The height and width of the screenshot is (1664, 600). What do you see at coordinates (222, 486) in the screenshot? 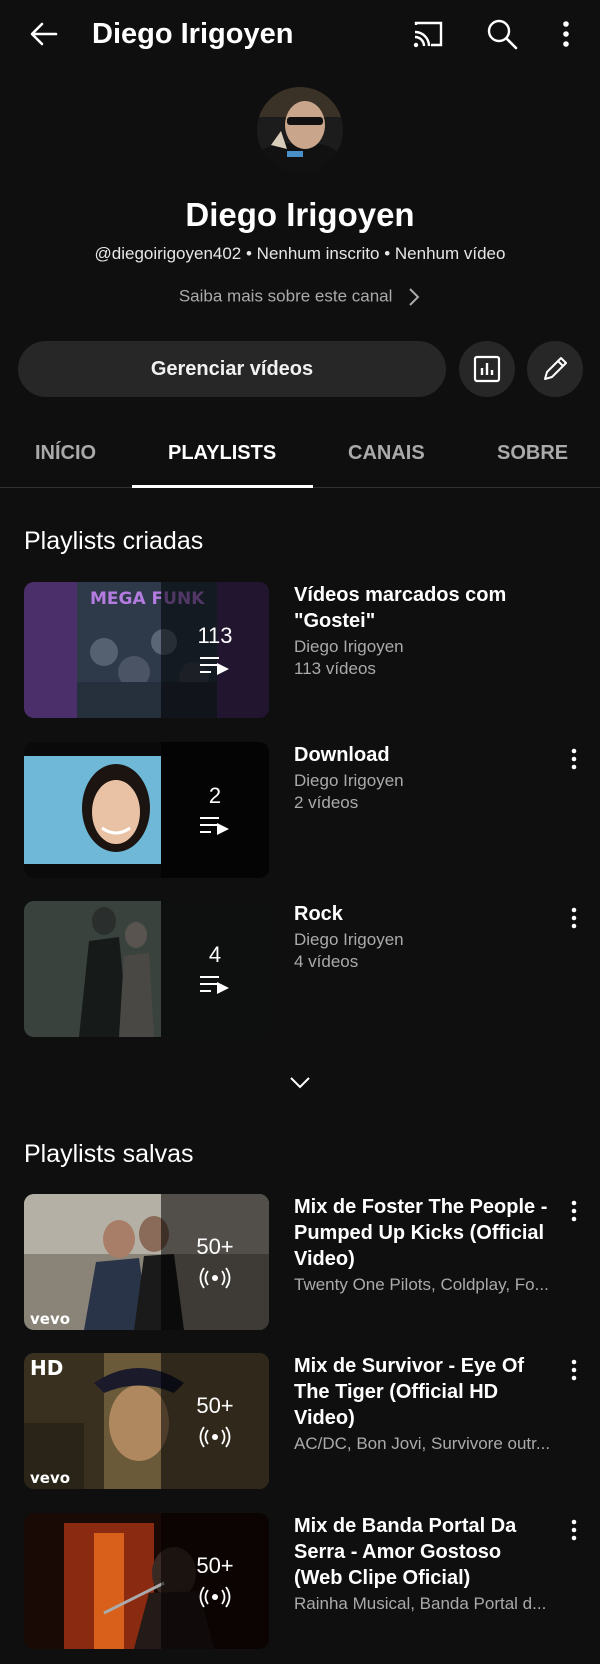
I see `active-tab-indicator` at bounding box center [222, 486].